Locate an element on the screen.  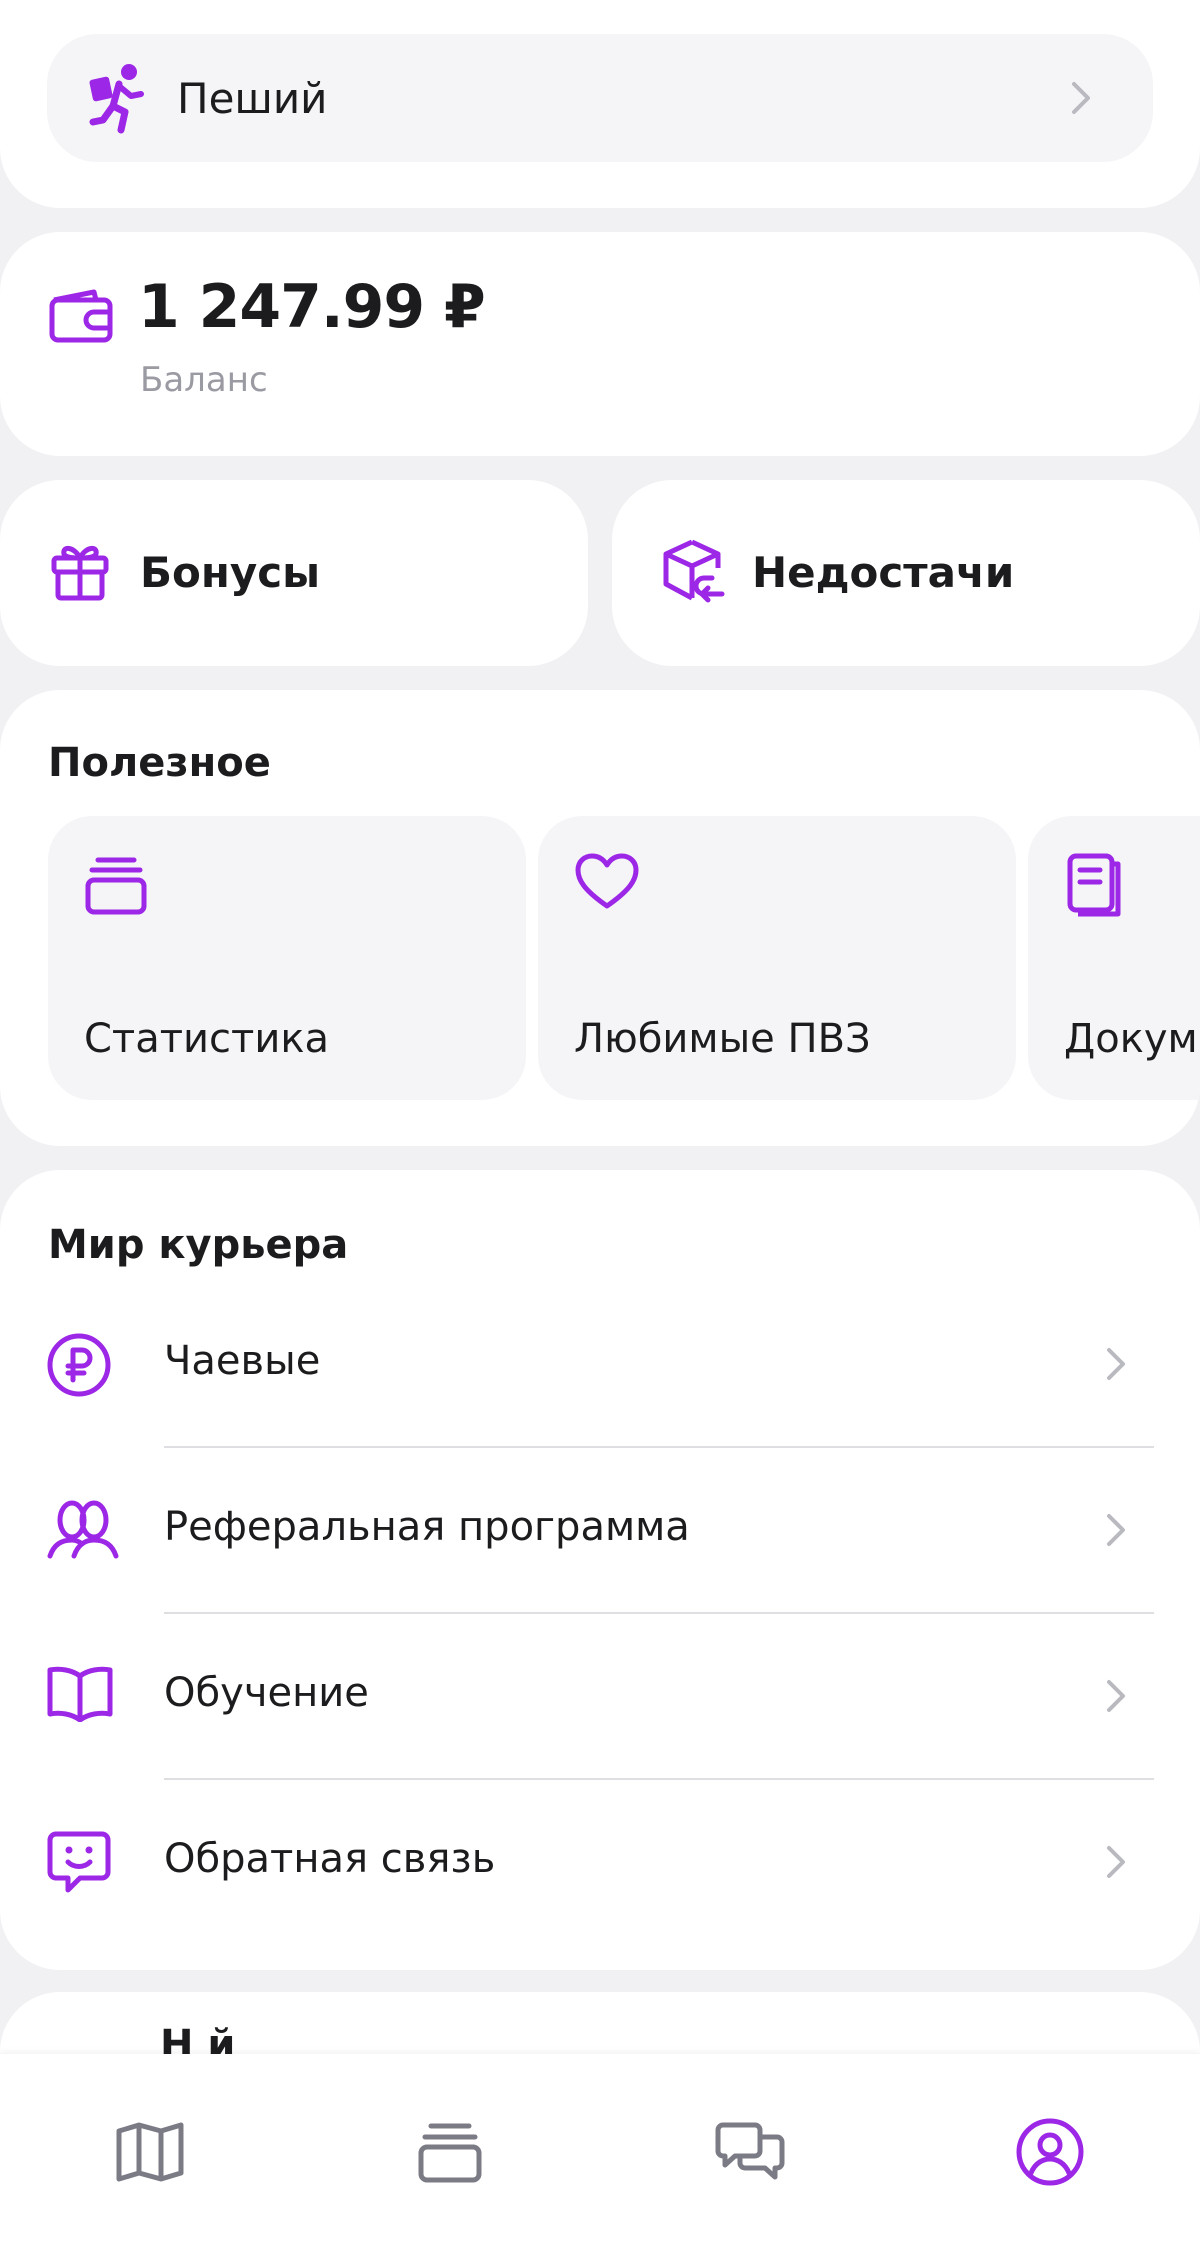
favorite-pickup-points-tile: Любимые ПВЗ is located at coordinates (777, 958).